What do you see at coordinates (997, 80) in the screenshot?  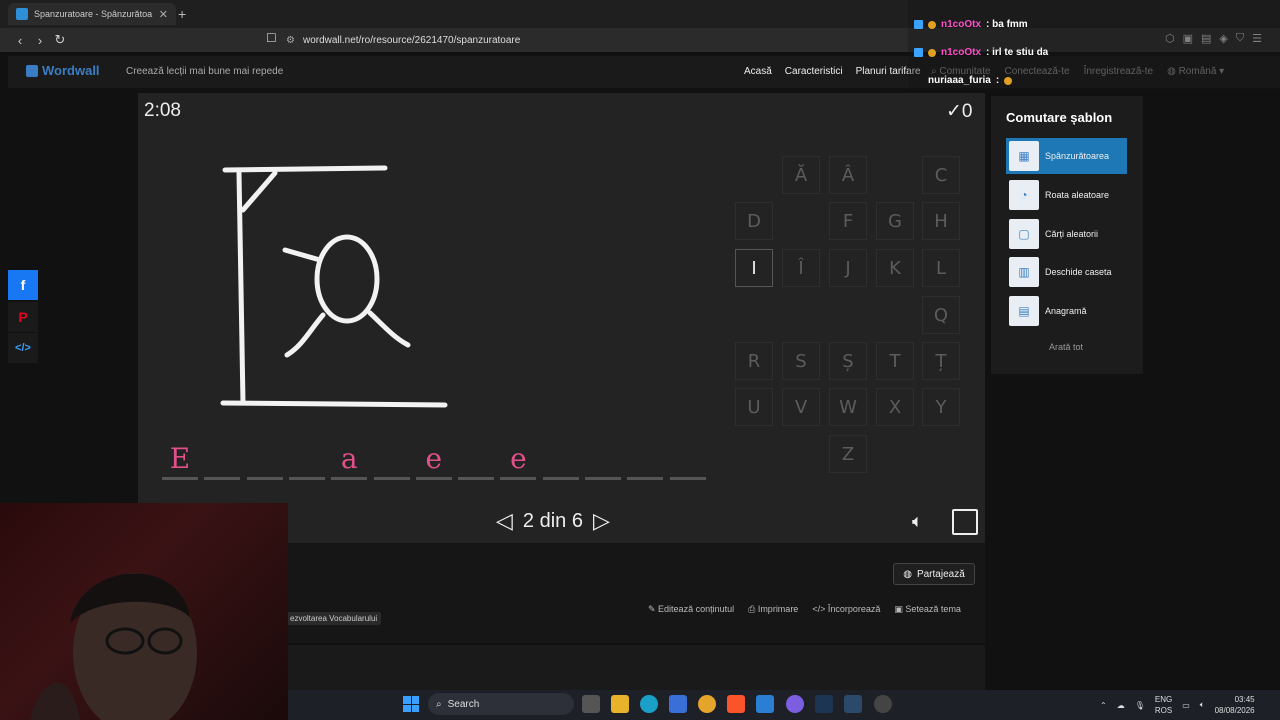 I see `chat-text: :` at bounding box center [997, 80].